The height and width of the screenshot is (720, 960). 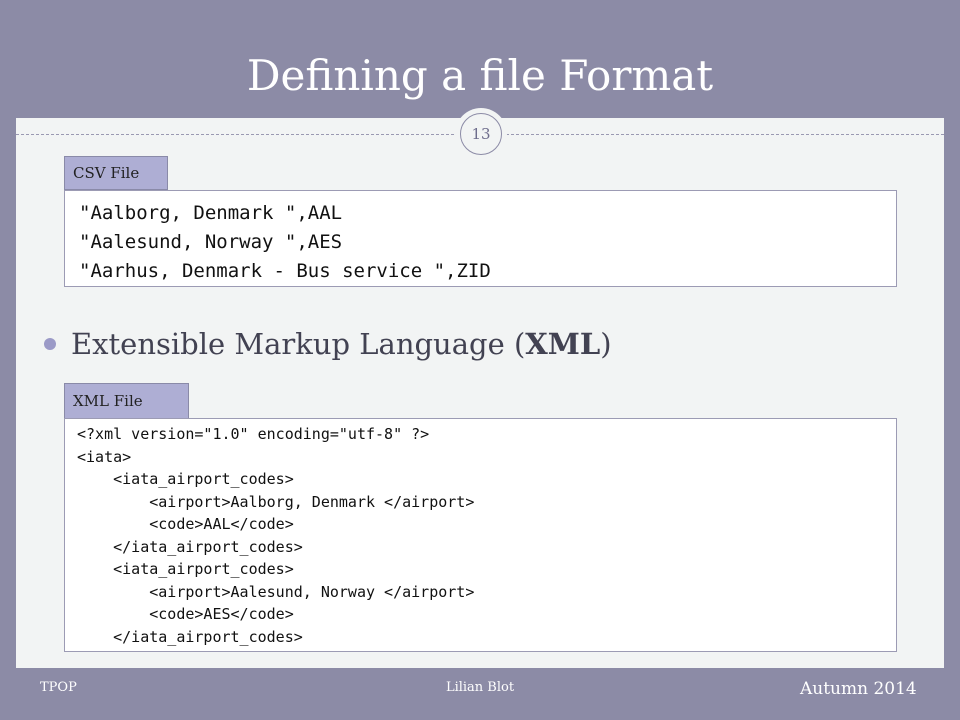 What do you see at coordinates (116, 173) in the screenshot?
I see `csv-file-label: CSV File` at bounding box center [116, 173].